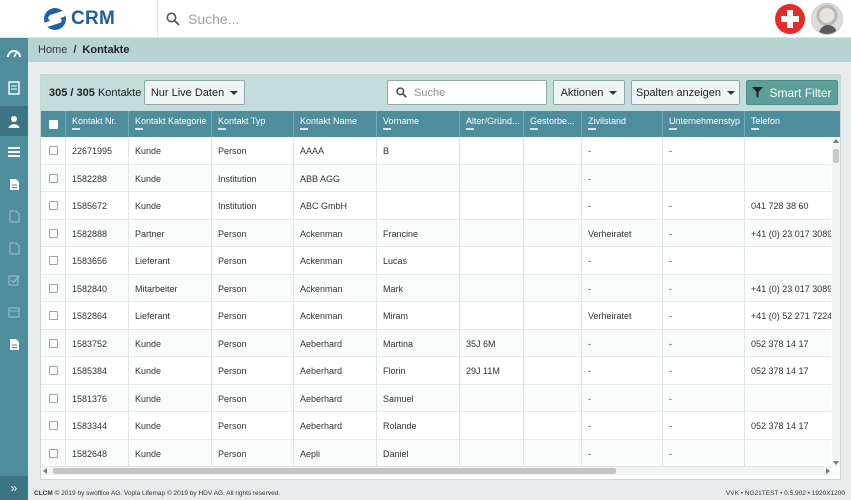  Describe the element at coordinates (685, 92) in the screenshot. I see `show-columns-dropdown: Spalten anzeigen` at that location.